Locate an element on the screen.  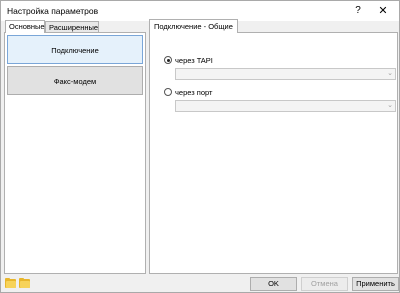
nav-item-connection: Подключение is located at coordinates (75, 49).